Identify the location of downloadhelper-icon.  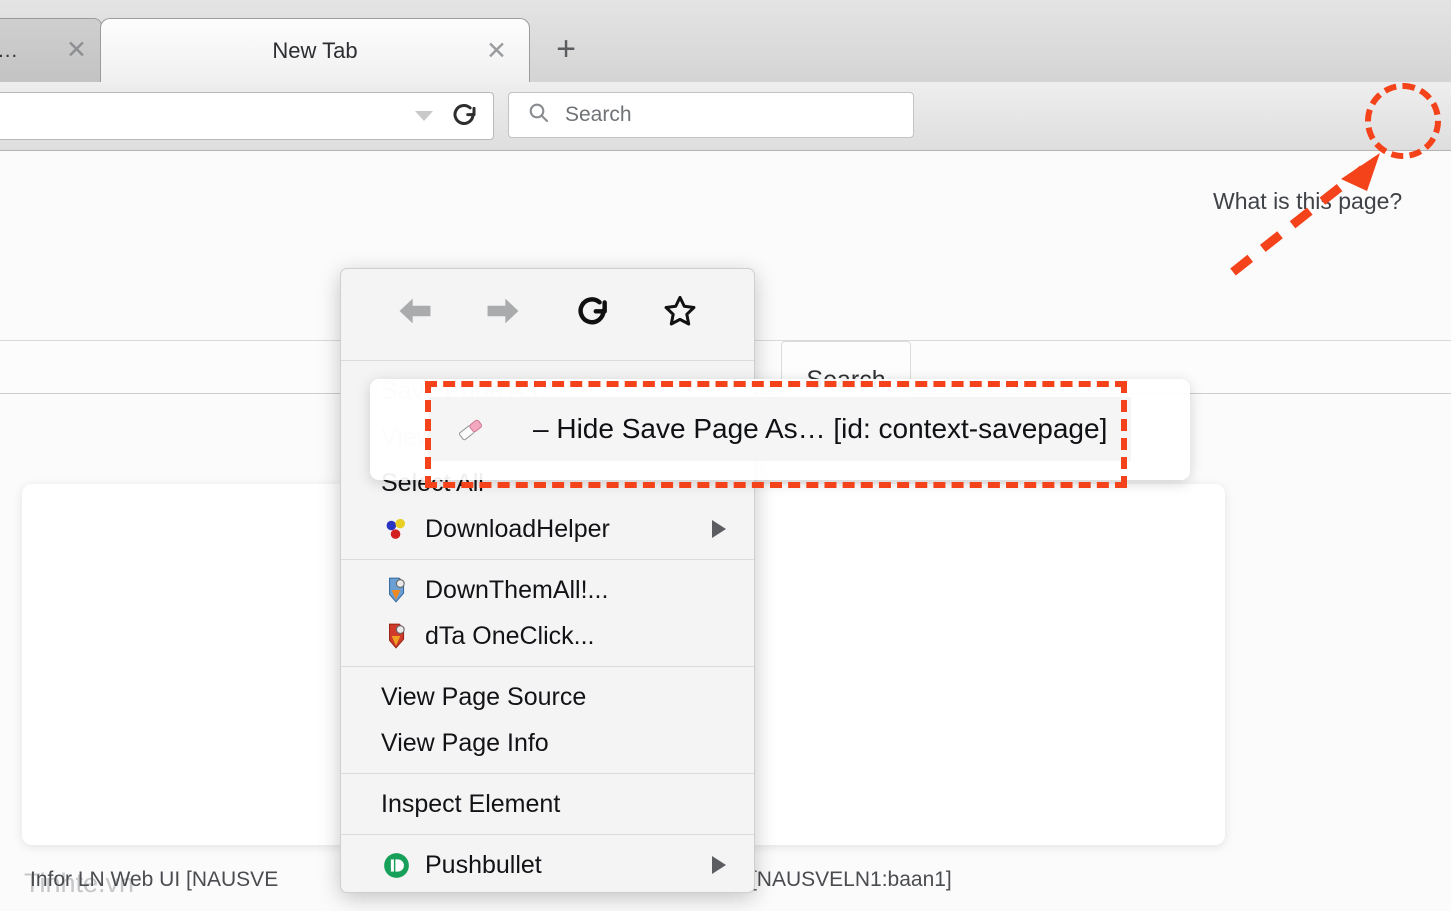
(396, 529).